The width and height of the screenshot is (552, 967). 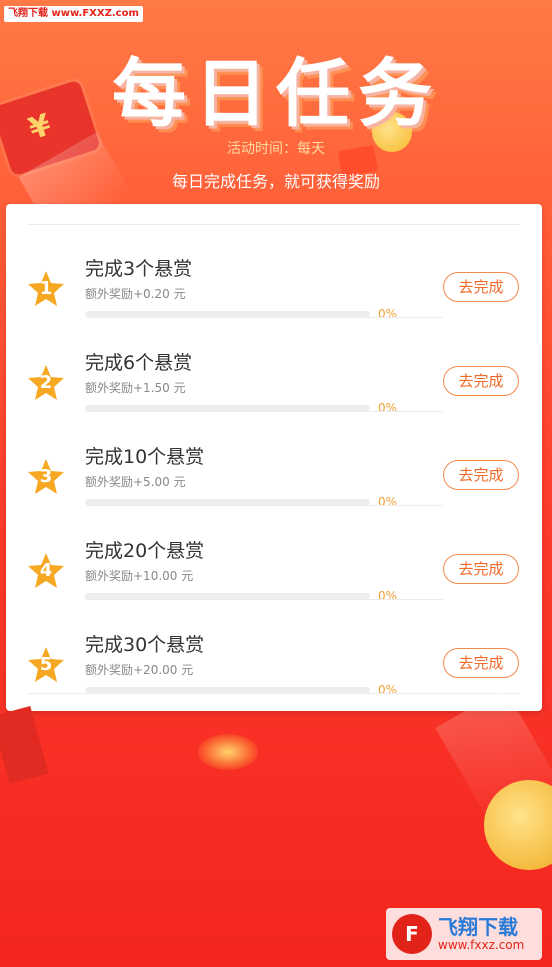 I want to click on task-row: 2 完成6个悬赏 额外奖励+1.50 元 0% 去完成, so click(x=274, y=366).